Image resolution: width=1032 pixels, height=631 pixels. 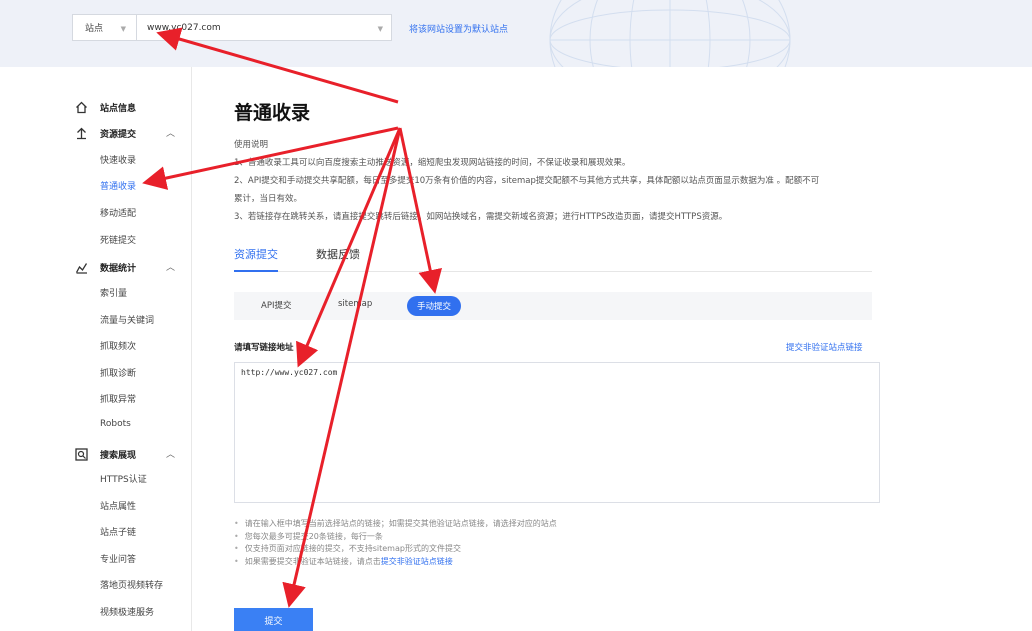 I want to click on sidebar-group-site-info: 站点信息, so click(x=105, y=107).